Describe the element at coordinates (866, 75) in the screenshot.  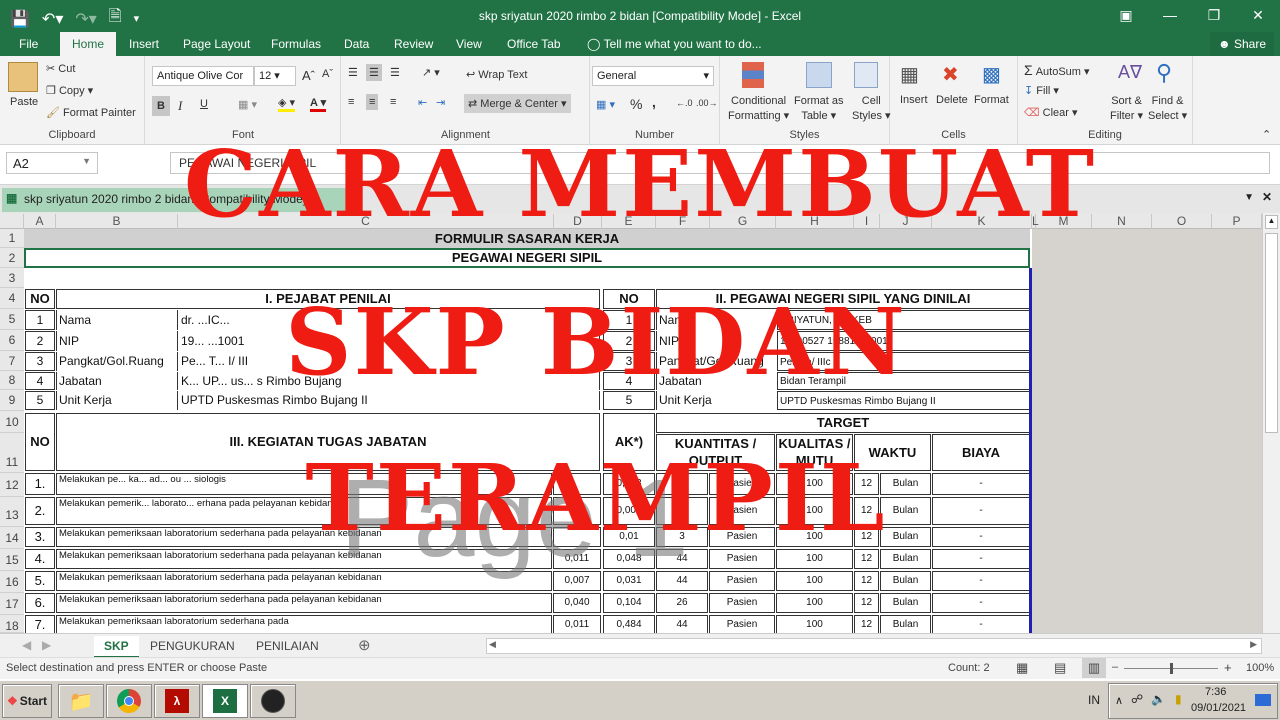
I see `cell-styles-icon` at that location.